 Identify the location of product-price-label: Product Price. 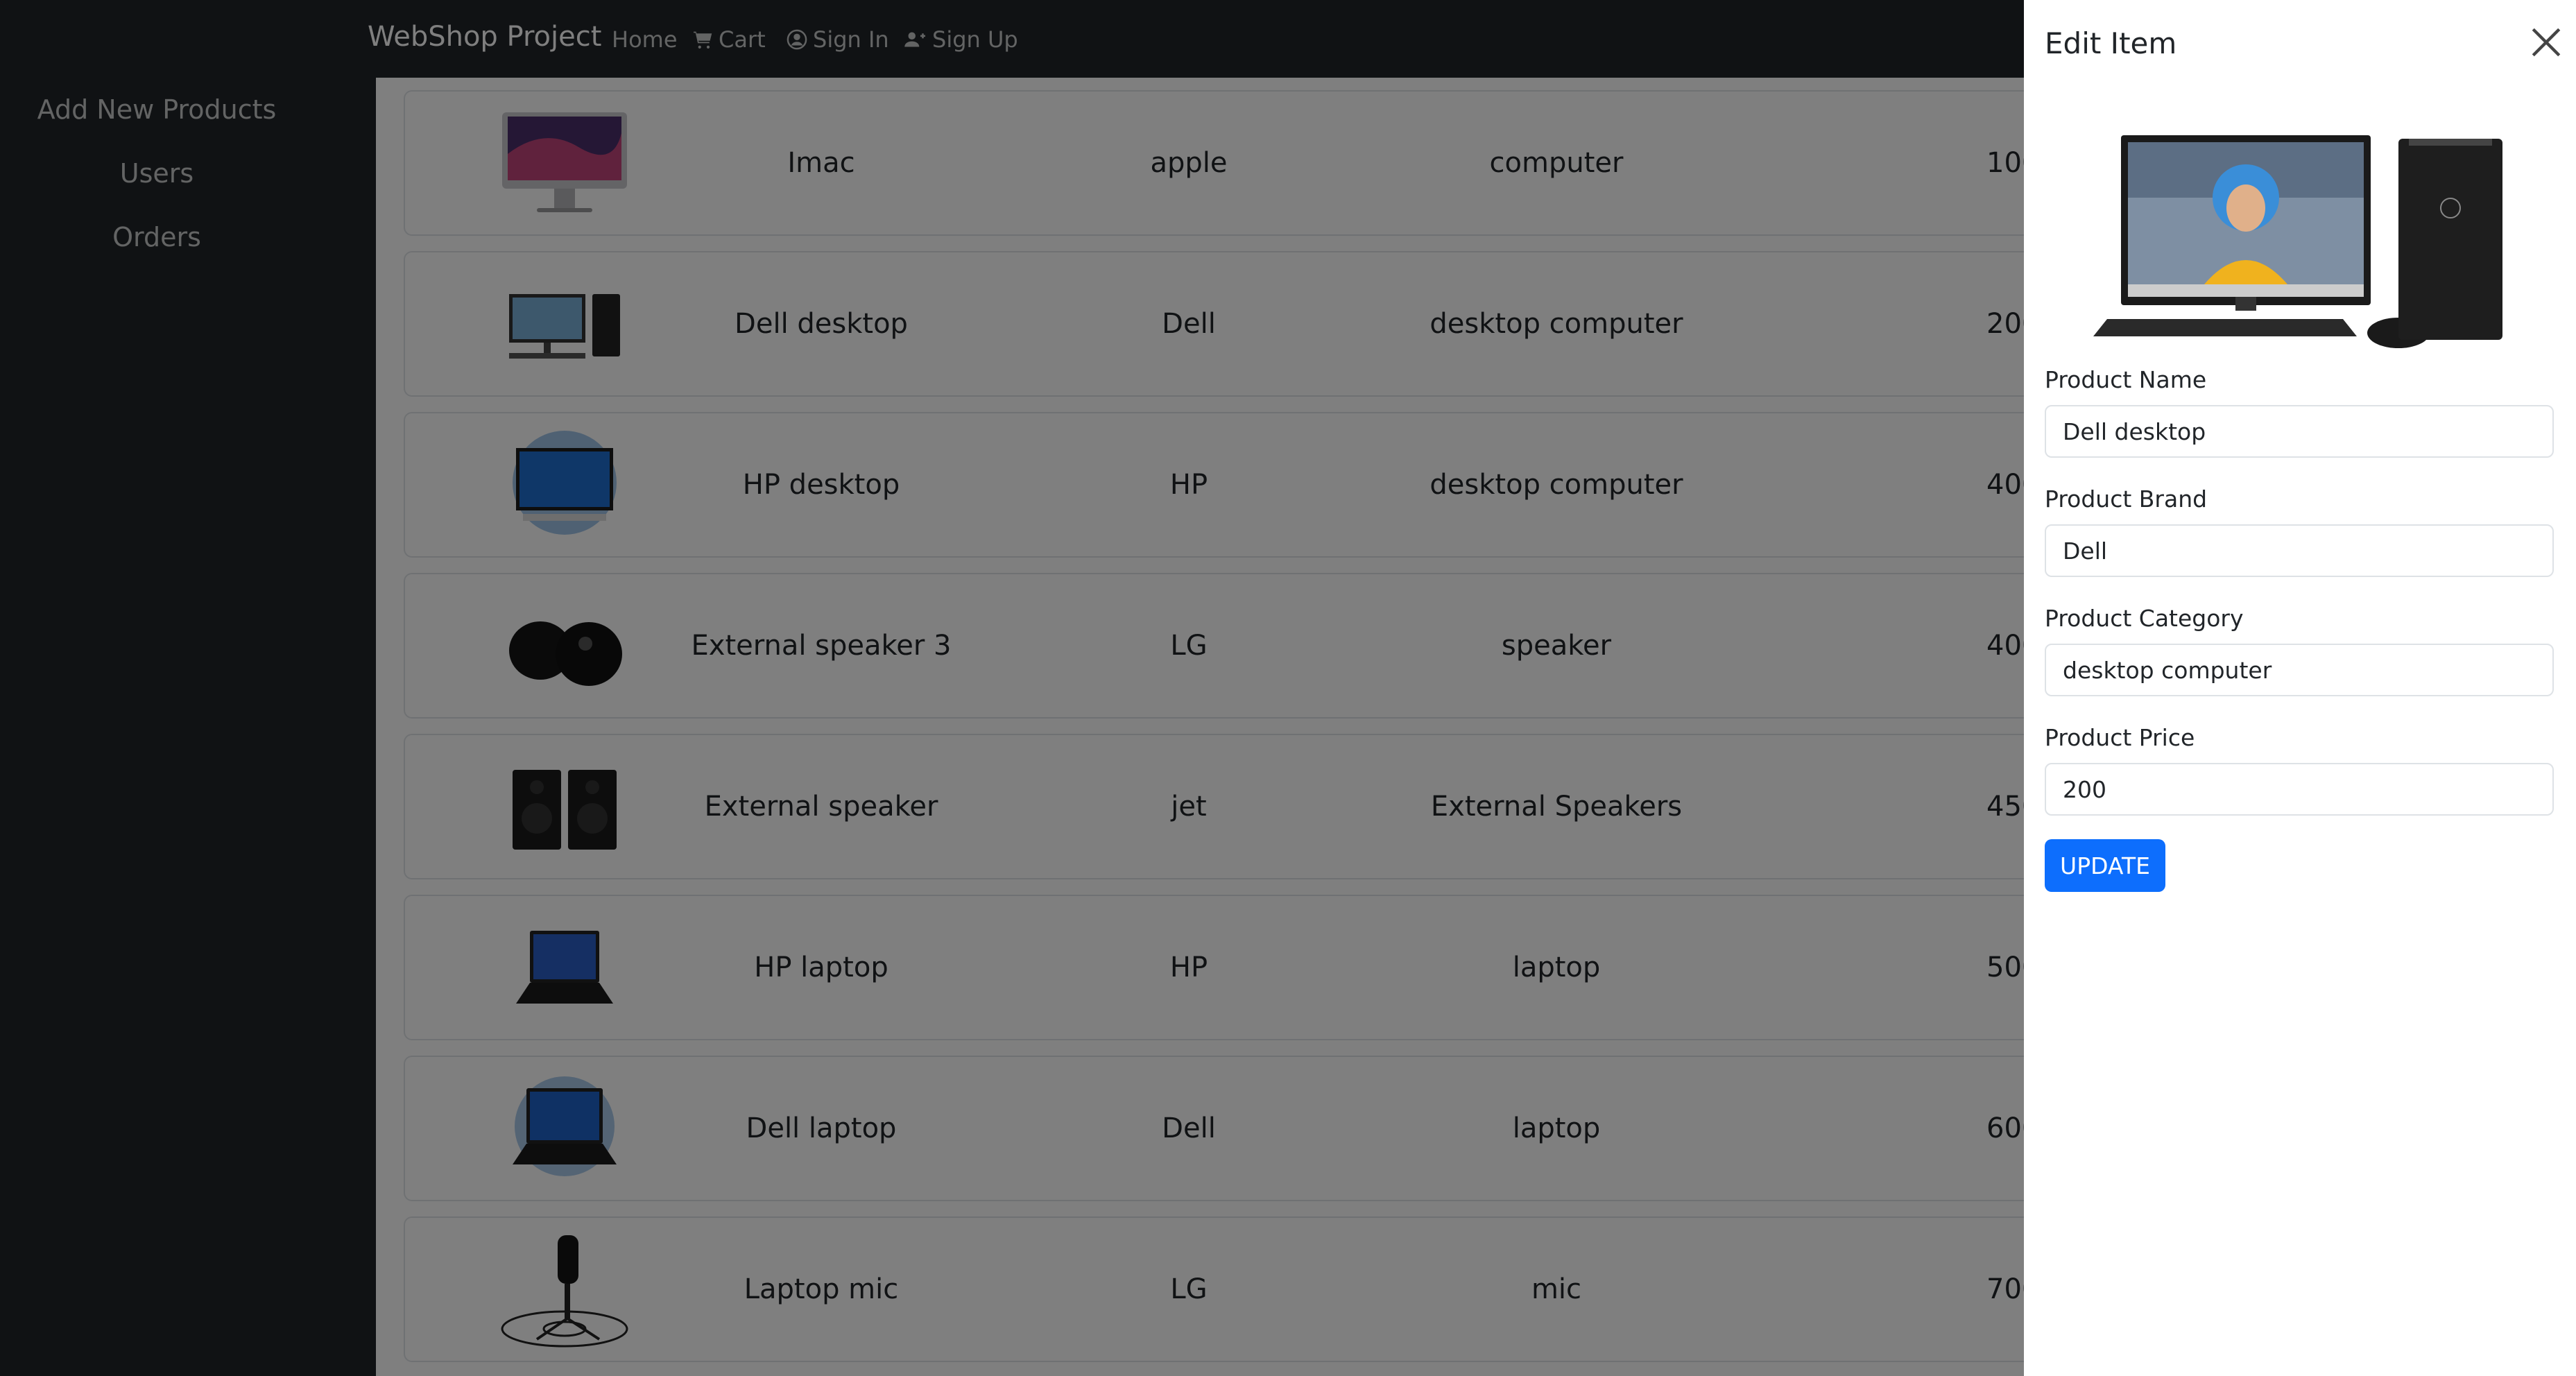
(2120, 737).